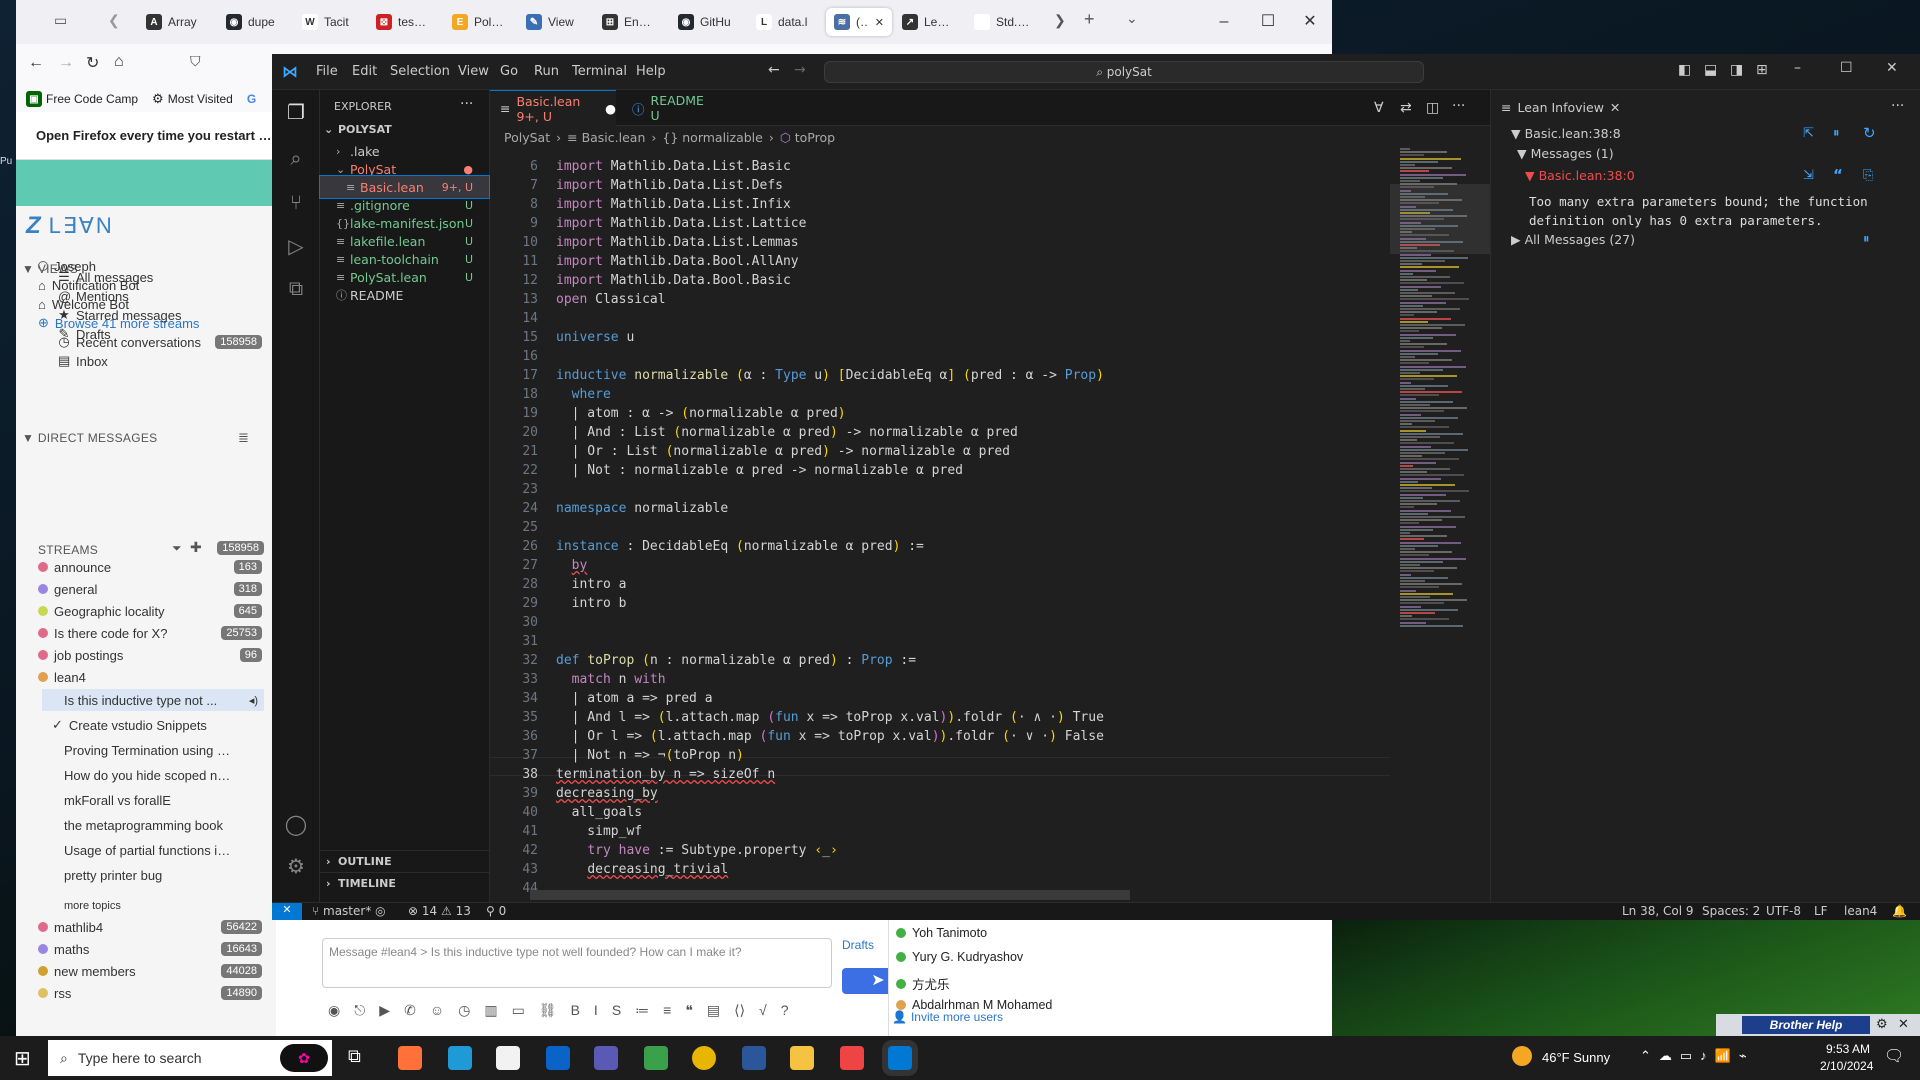  Describe the element at coordinates (1440, 219) in the screenshot. I see `minimap-viewport` at that location.